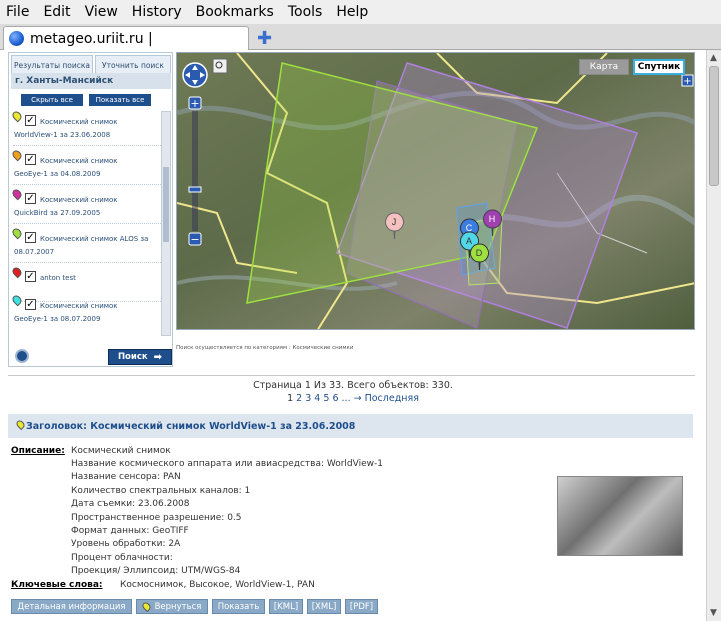 The height and width of the screenshot is (621, 721). Describe the element at coordinates (604, 67) in the screenshot. I see `map-type-map-button: Карта` at that location.